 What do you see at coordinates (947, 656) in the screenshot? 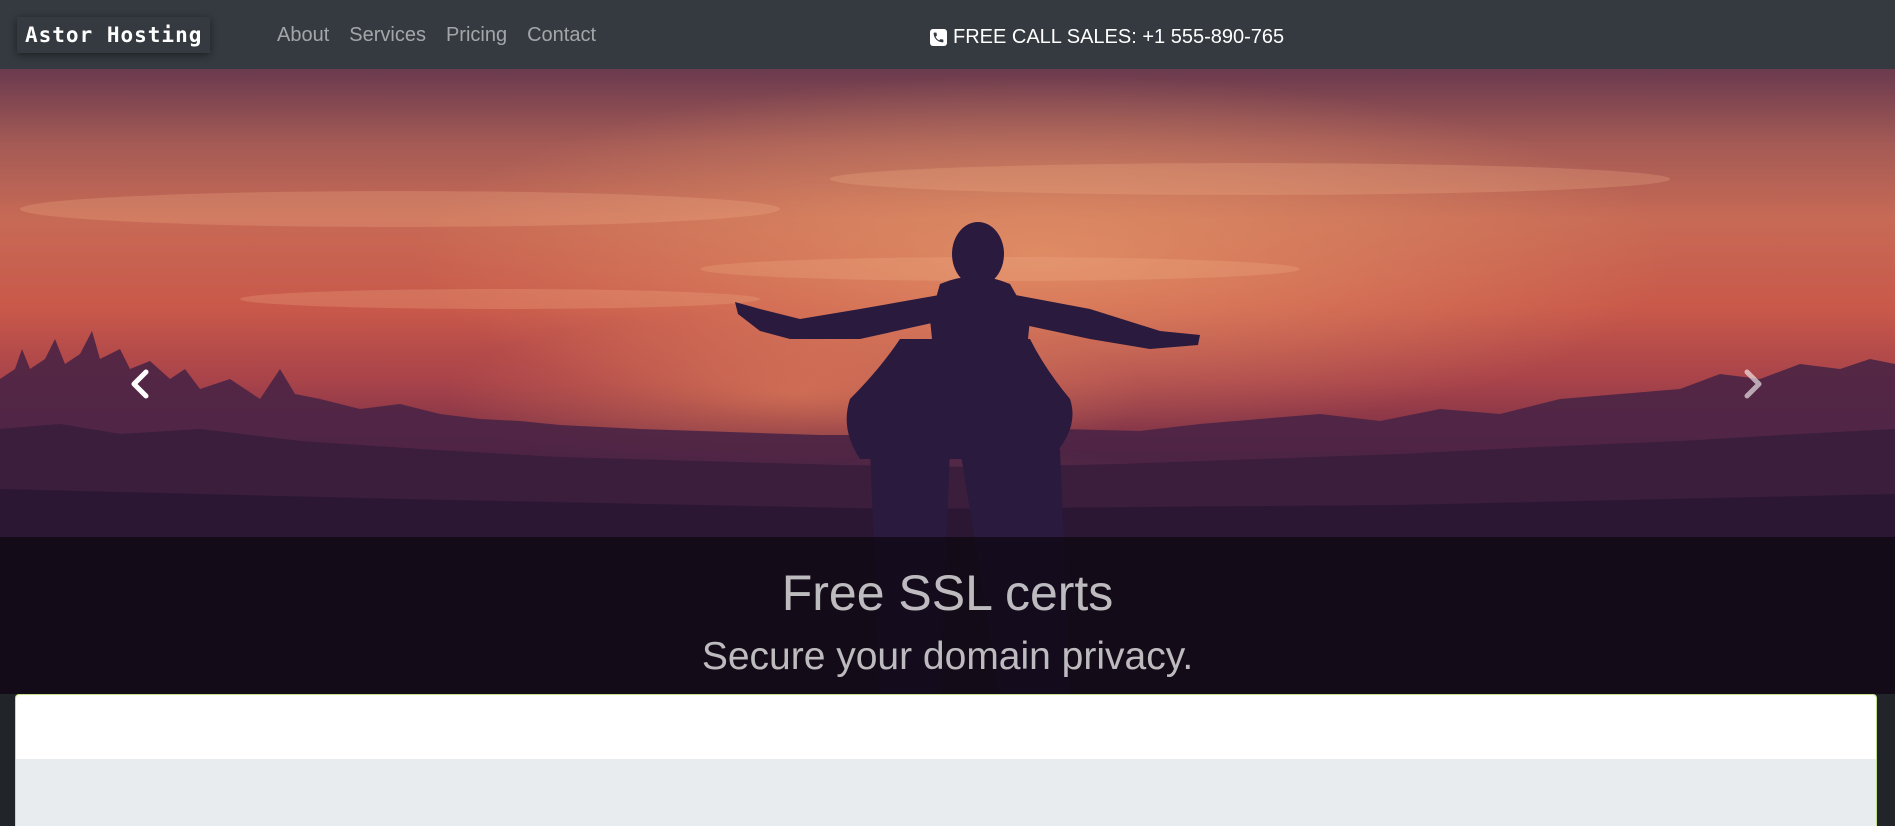
I see `slide-caption-subtitle: Secure your domain privacy.` at bounding box center [947, 656].